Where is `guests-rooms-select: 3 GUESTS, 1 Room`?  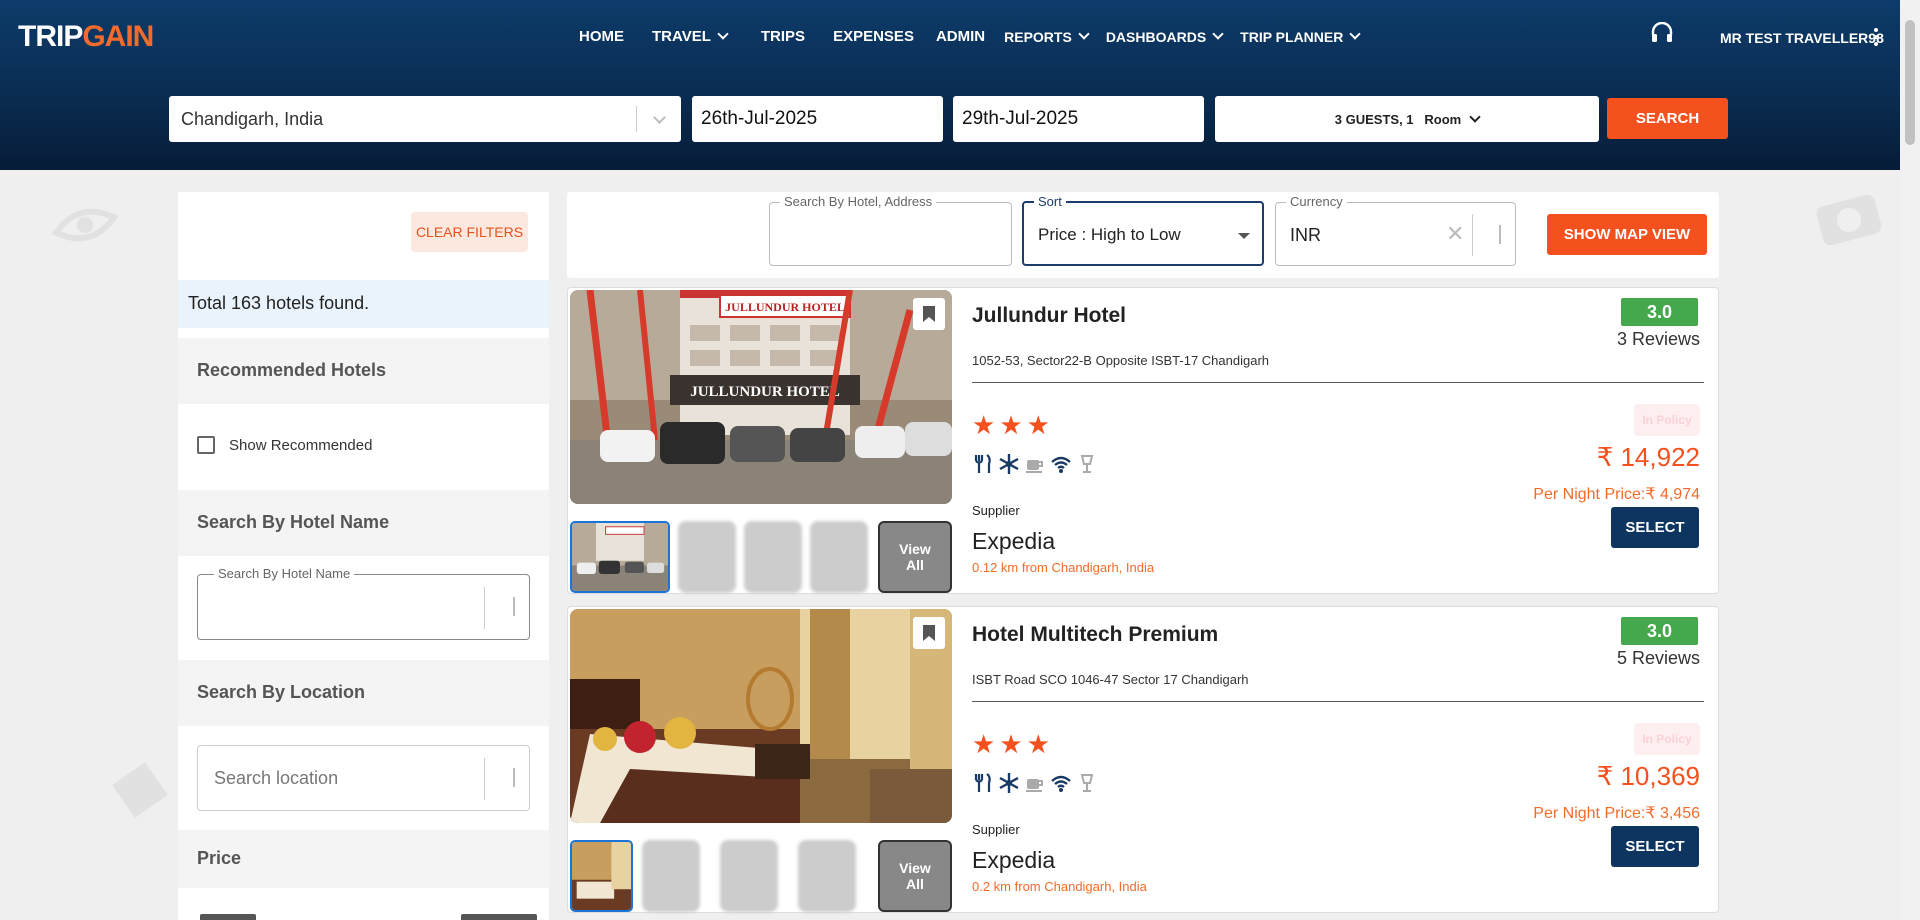
guests-rooms-select: 3 GUESTS, 1 Room is located at coordinates (1407, 119).